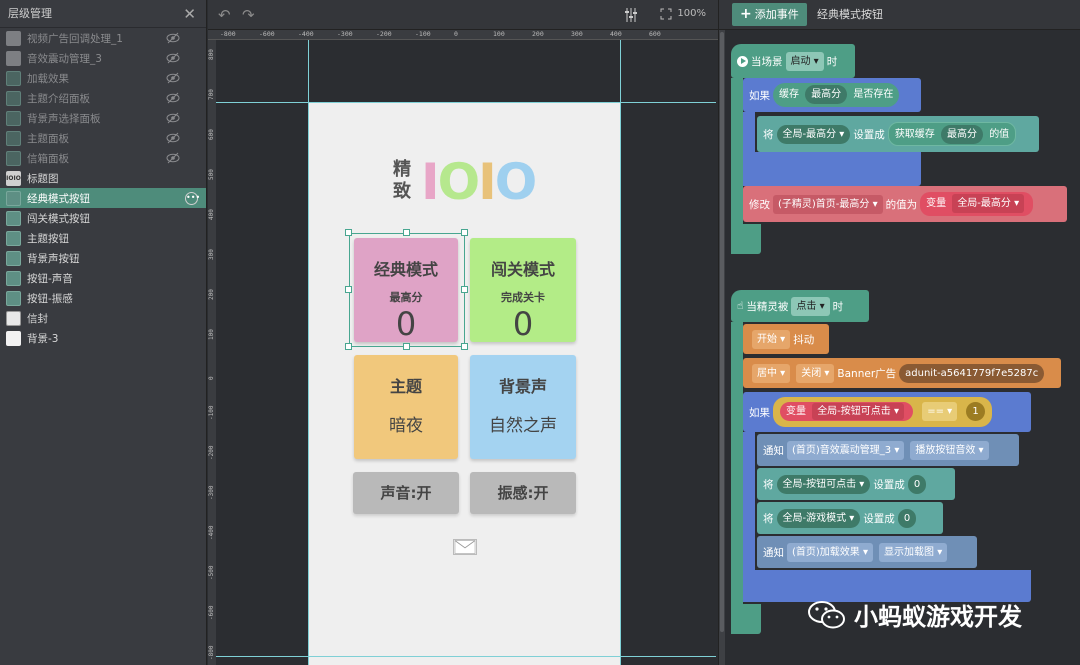 The height and width of the screenshot is (665, 1080). Describe the element at coordinates (691, 13) in the screenshot. I see `zoom-level: 100%` at that location.